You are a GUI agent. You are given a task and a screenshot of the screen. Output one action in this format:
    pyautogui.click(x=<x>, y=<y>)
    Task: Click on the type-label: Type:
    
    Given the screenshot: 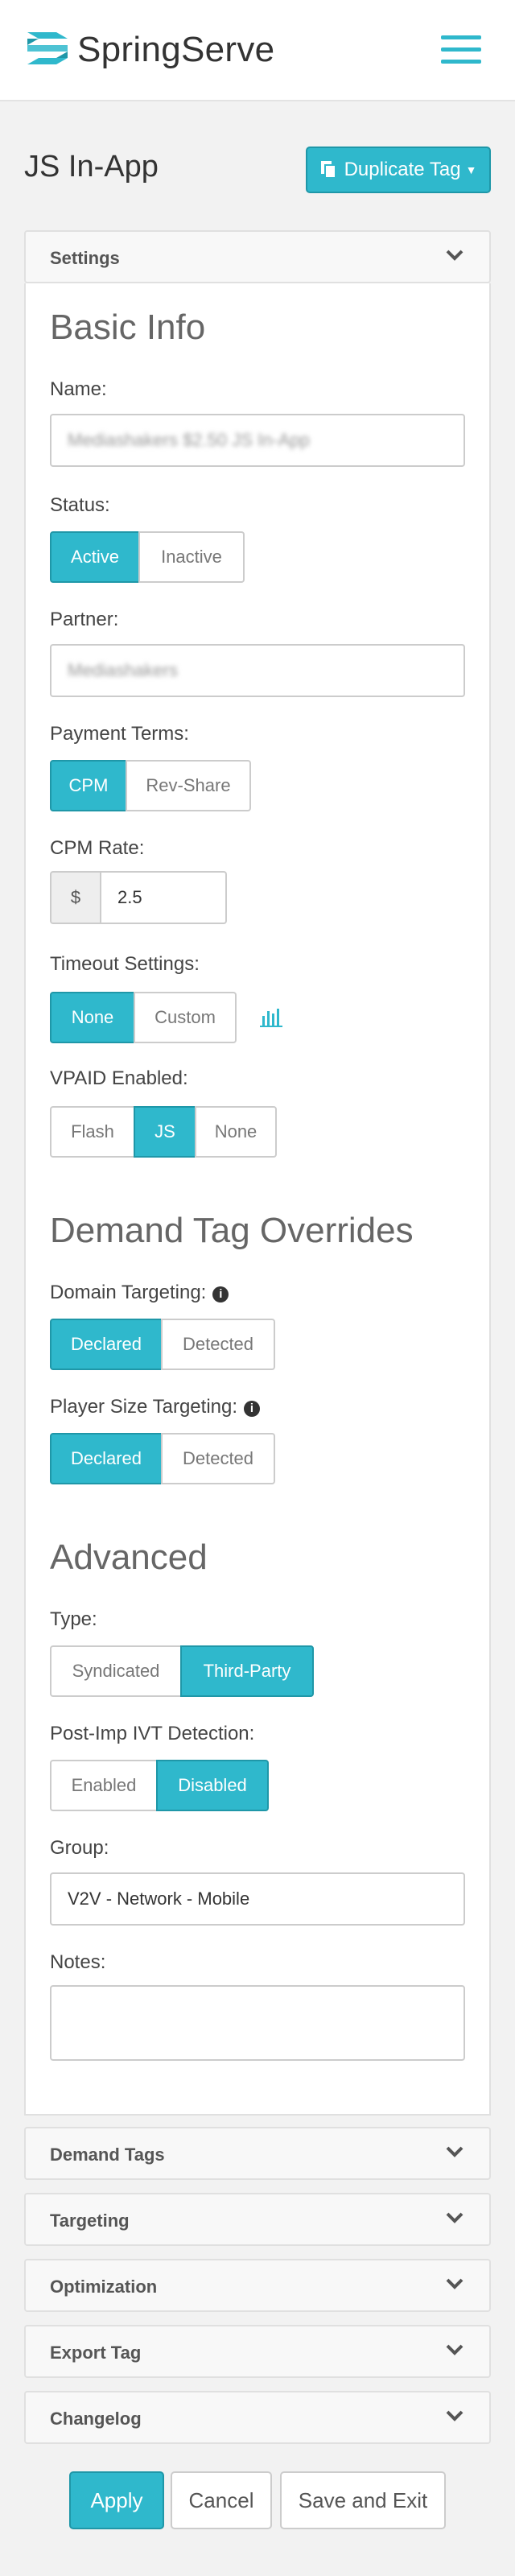 What is the action you would take?
    pyautogui.click(x=73, y=1619)
    